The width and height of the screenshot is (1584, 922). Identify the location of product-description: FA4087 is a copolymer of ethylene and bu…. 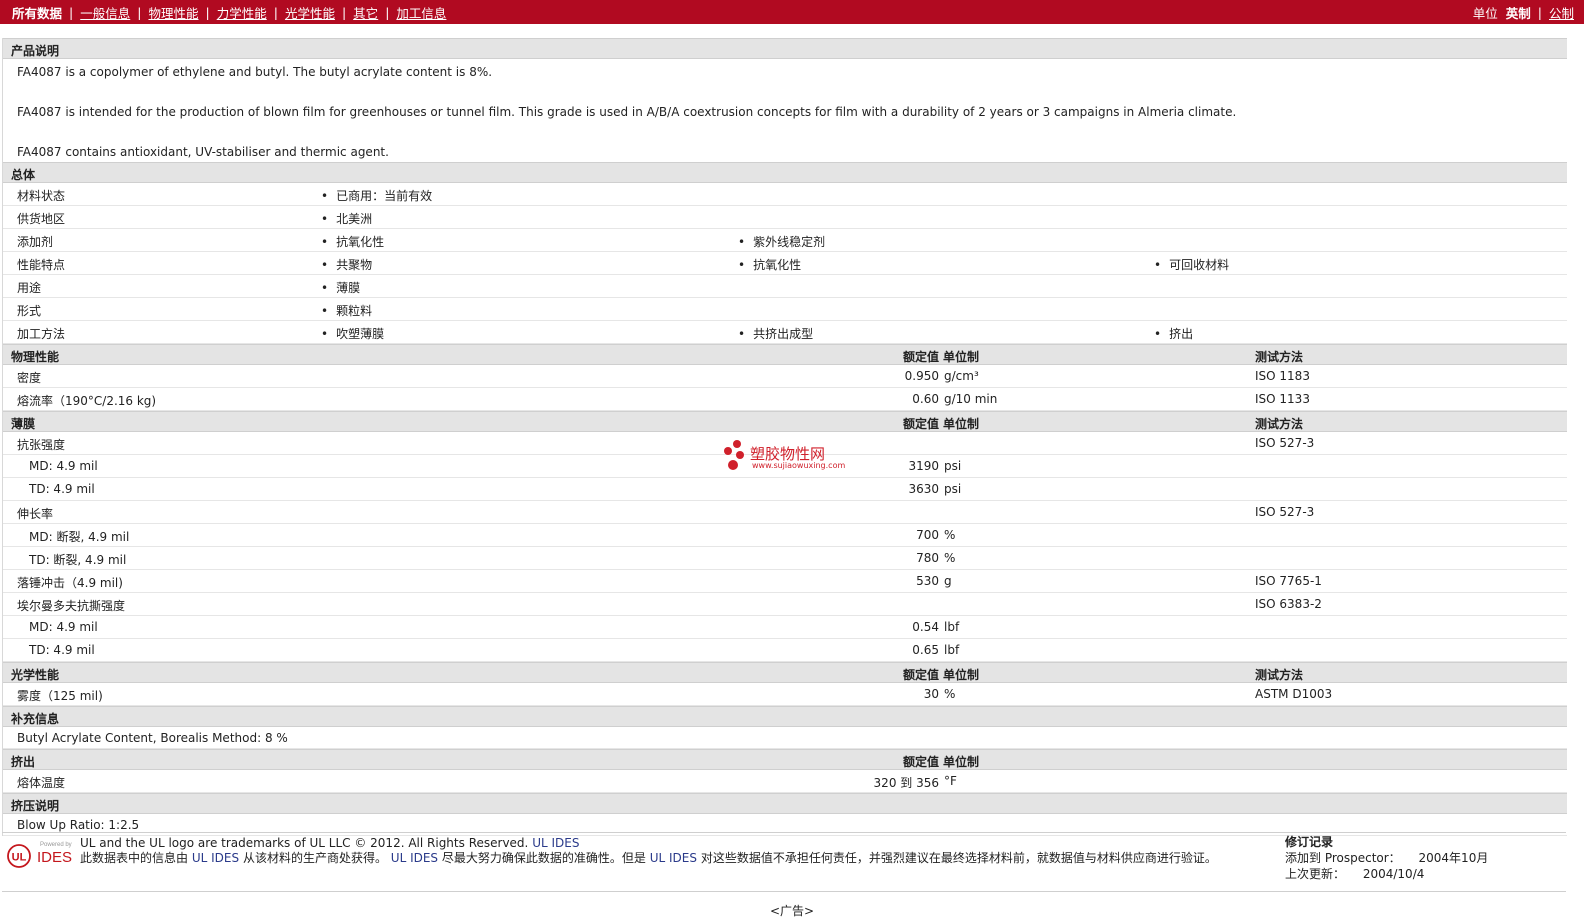
(785, 110).